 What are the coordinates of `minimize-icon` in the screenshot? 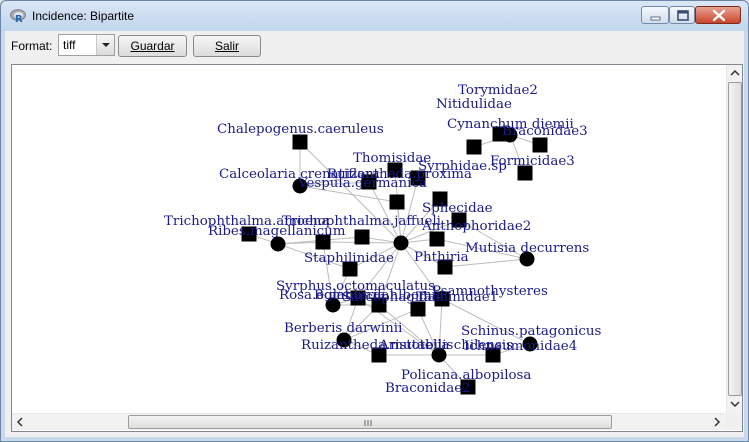 It's located at (655, 18).